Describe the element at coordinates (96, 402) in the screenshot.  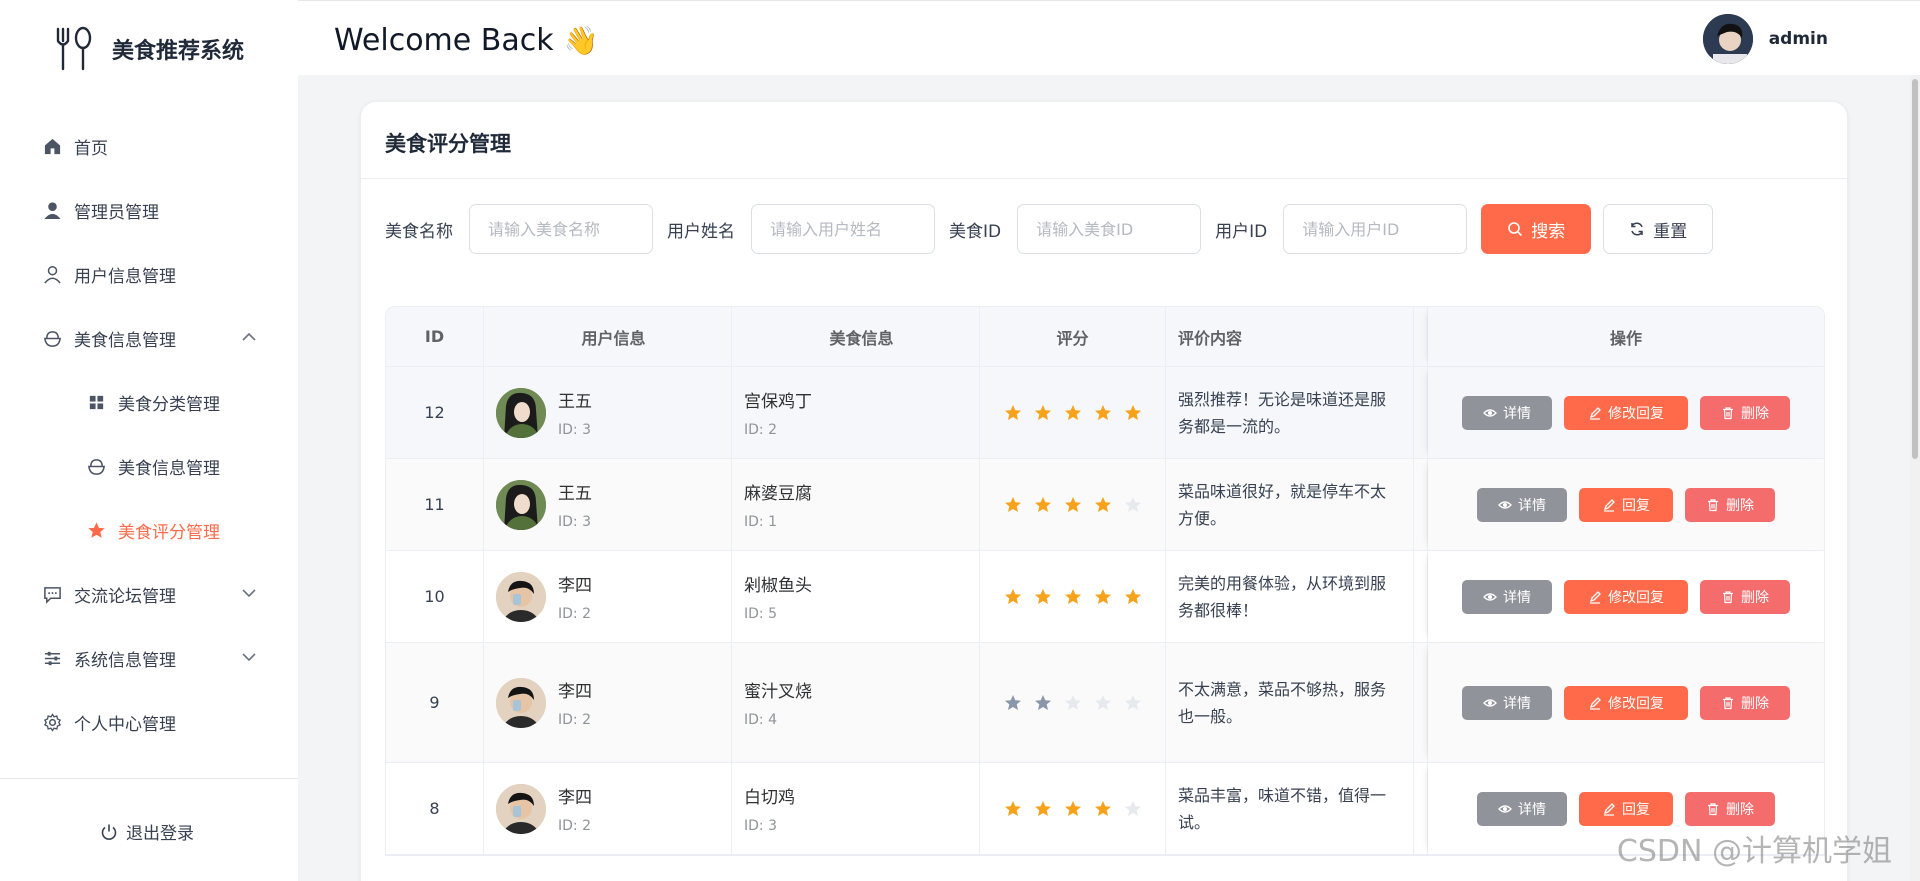
I see `grid-icon` at that location.